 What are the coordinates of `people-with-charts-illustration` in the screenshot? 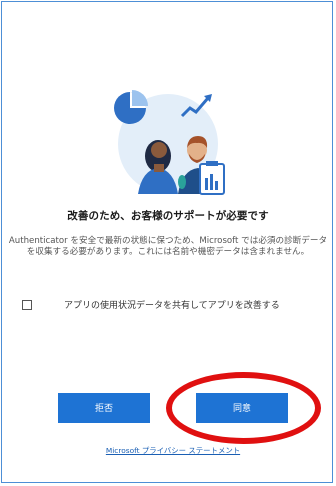 It's located at (169, 142).